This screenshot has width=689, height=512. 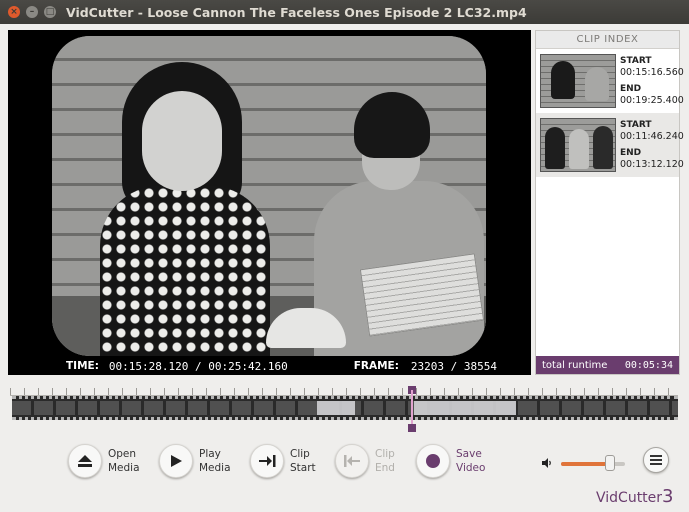 What do you see at coordinates (652, 145) in the screenshot?
I see `clip-times: START 00:11:46.240 END 00:13:12.120` at bounding box center [652, 145].